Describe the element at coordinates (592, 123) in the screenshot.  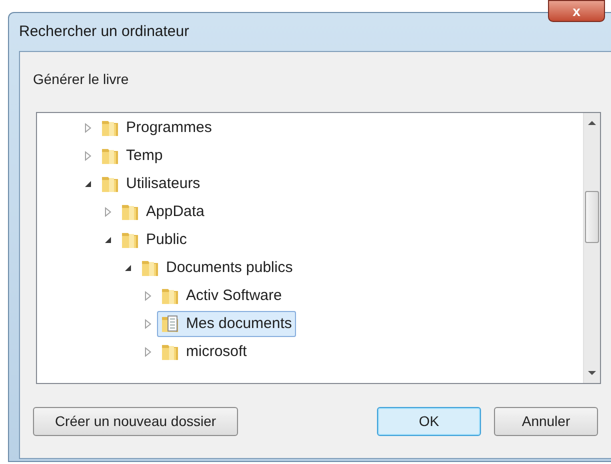
I see `scroll-up-icon` at that location.